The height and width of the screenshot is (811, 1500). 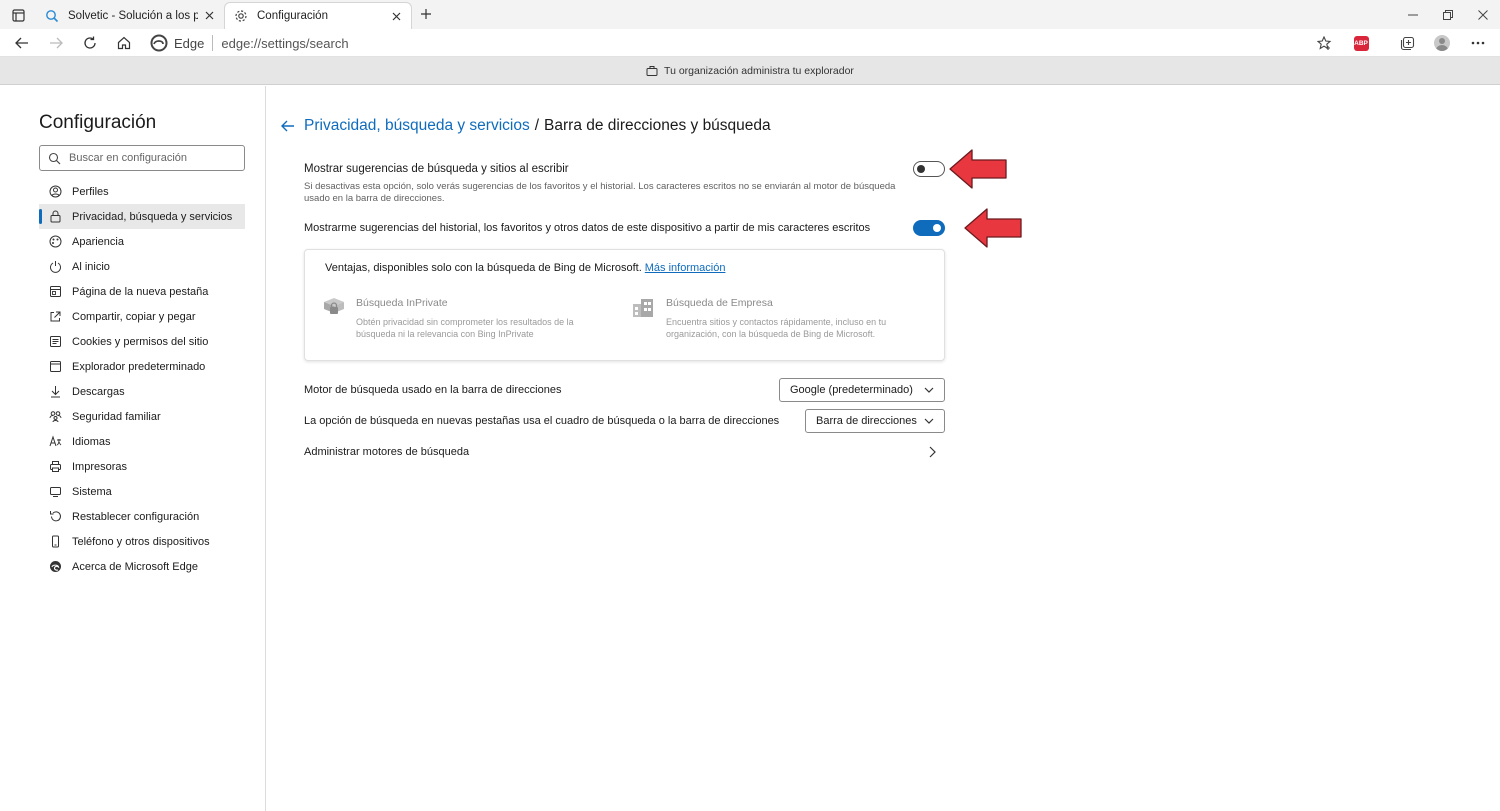 What do you see at coordinates (98, 391) in the screenshot?
I see `sidebar-item-label: Descargas` at bounding box center [98, 391].